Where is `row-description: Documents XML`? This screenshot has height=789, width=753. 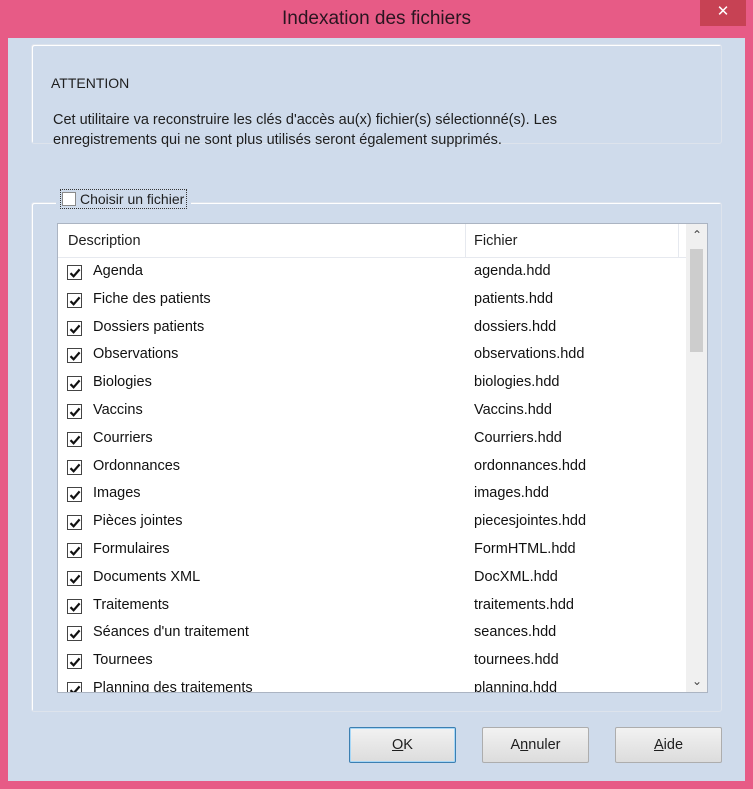
row-description: Documents XML is located at coordinates (147, 576).